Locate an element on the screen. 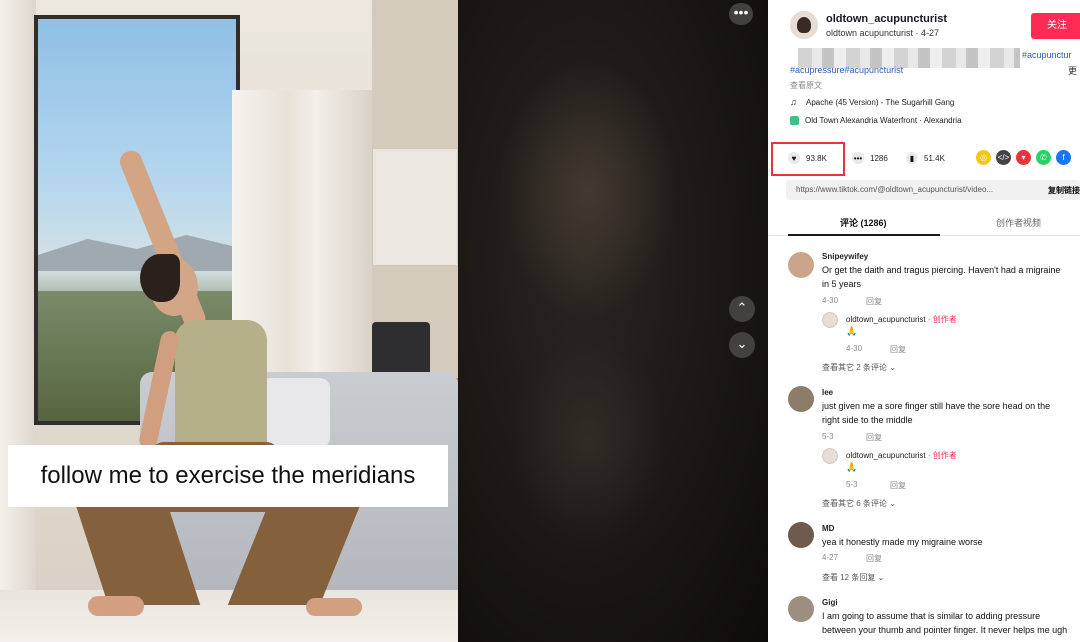  facebook-icon: f is located at coordinates (1063, 157).